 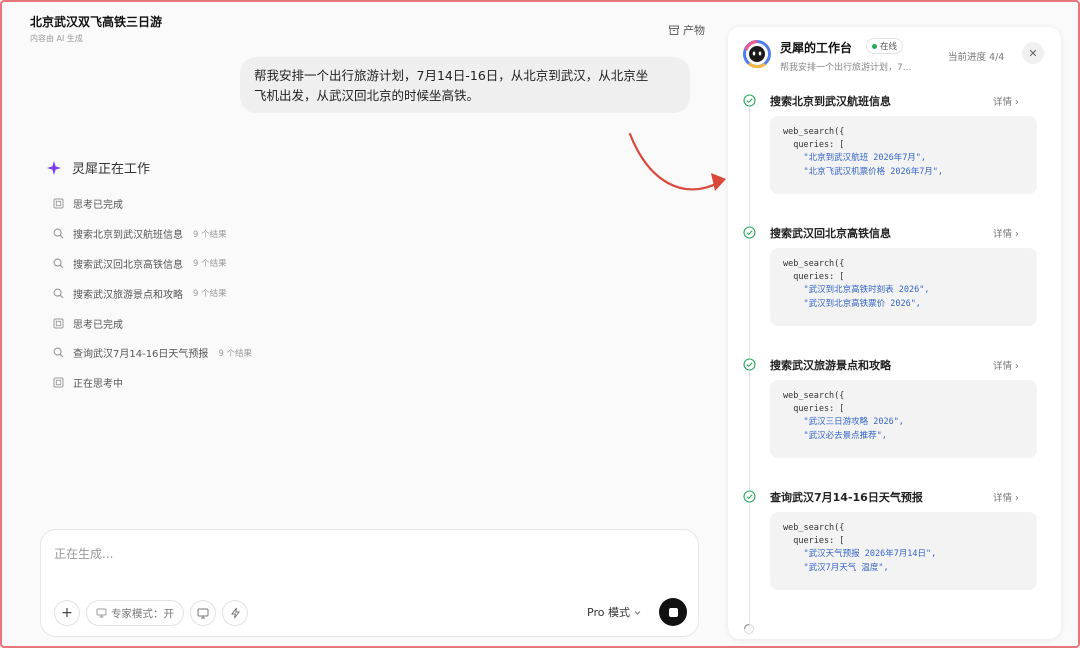 I want to click on step-item: 搜索北京到武汉航班信息 9 个结果, so click(x=152, y=234).